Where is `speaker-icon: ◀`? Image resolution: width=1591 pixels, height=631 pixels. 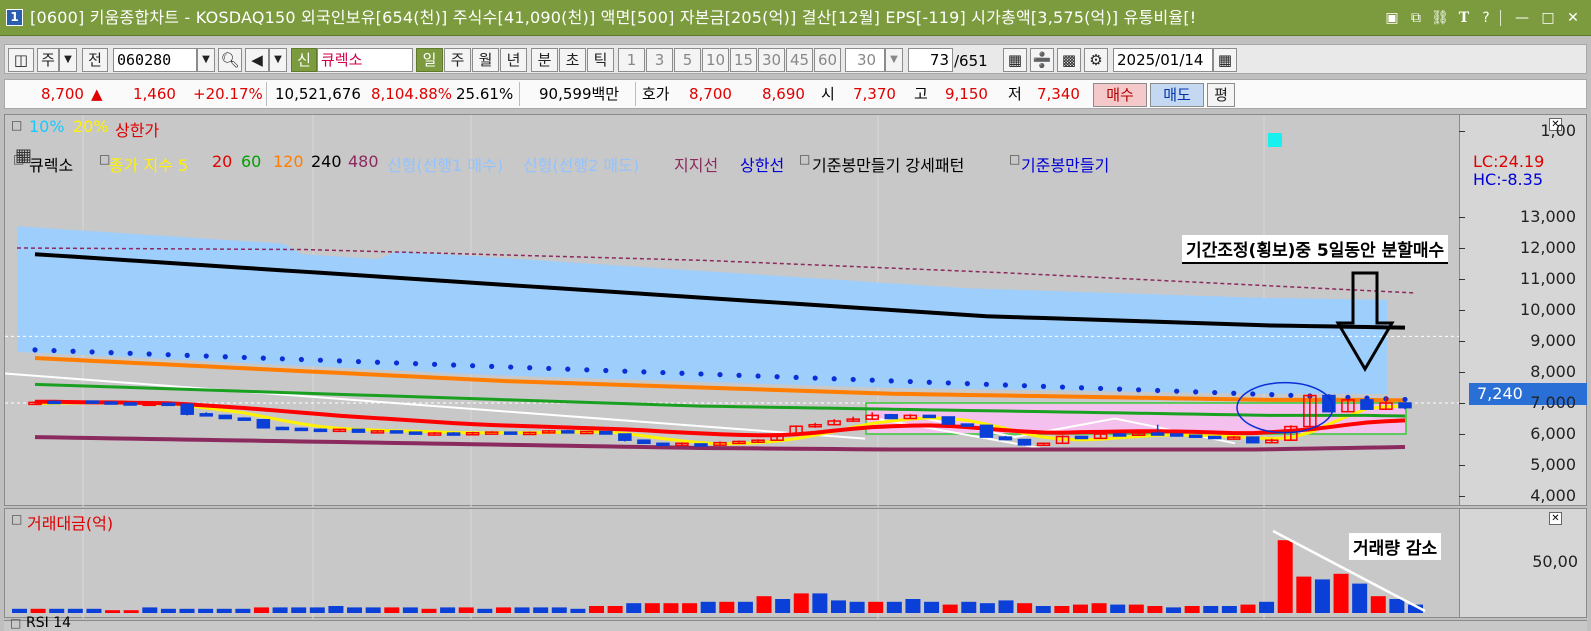
speaker-icon: ◀ is located at coordinates (257, 60).